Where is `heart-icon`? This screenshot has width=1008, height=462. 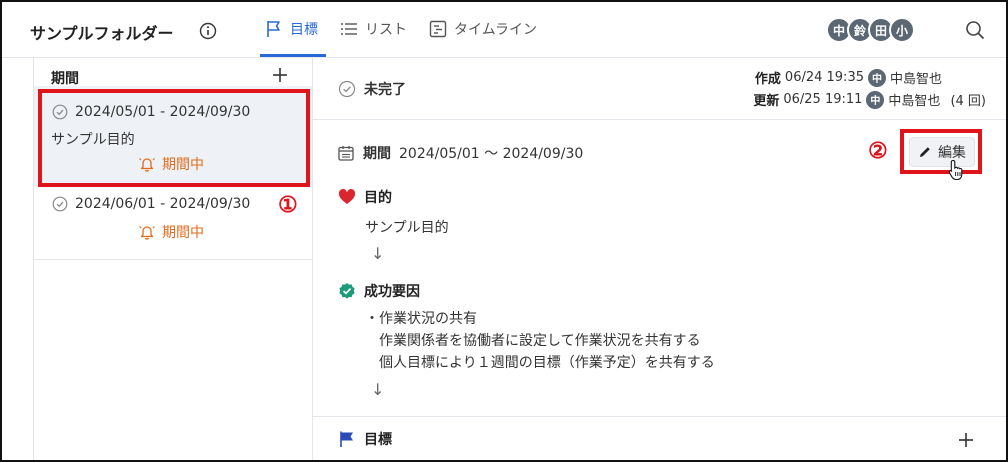
heart-icon is located at coordinates (347, 196).